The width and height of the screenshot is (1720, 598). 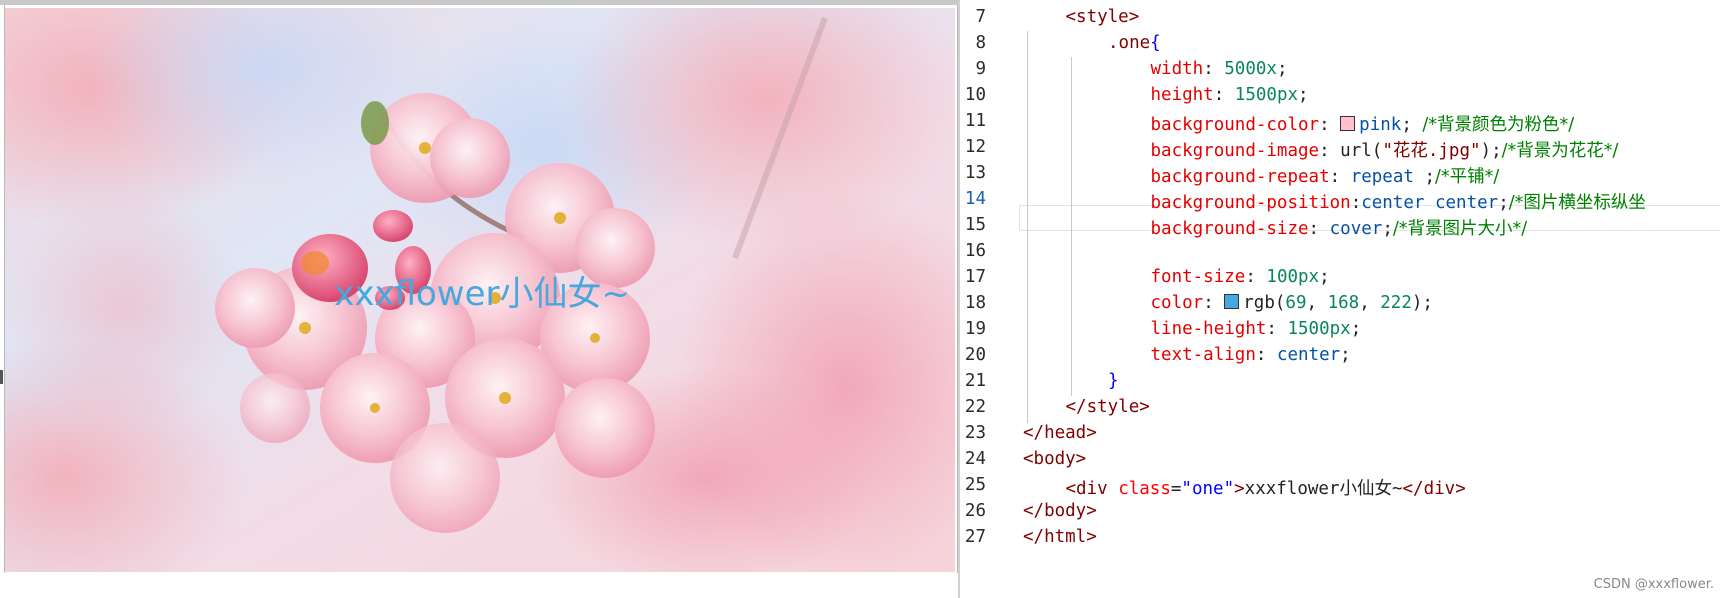 What do you see at coordinates (975, 147) in the screenshot?
I see `line-number: 12` at bounding box center [975, 147].